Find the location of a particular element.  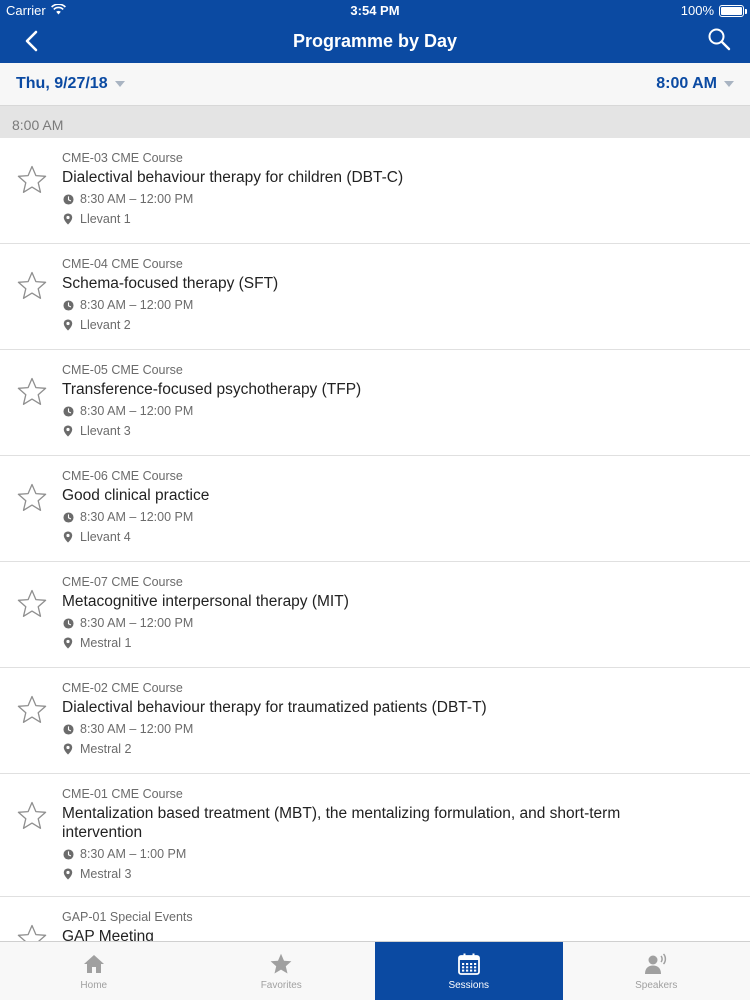

session-time-line: 8:30 AM – 1:00 PM is located at coordinates (399, 854).